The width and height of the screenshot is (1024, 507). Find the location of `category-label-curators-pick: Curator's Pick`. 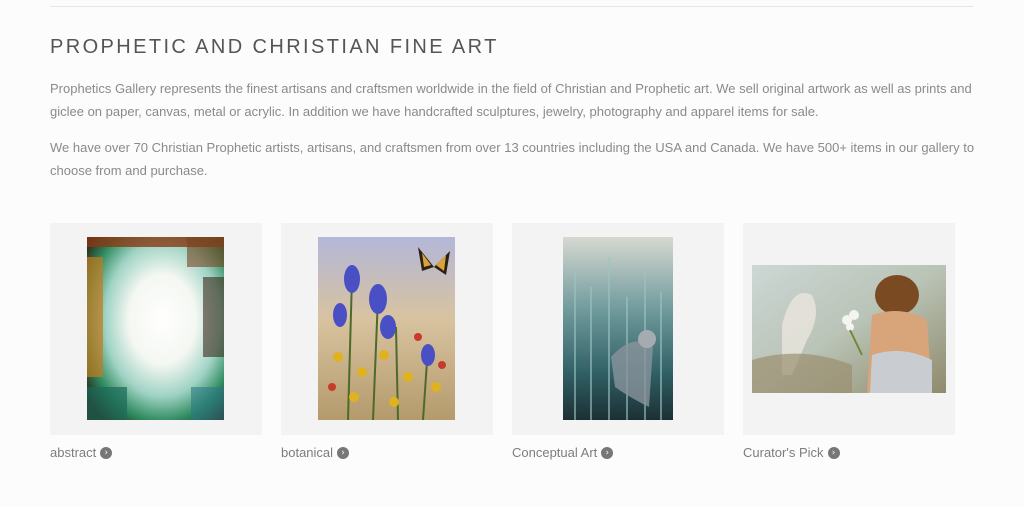

category-label-curators-pick: Curator's Pick is located at coordinates (783, 452).